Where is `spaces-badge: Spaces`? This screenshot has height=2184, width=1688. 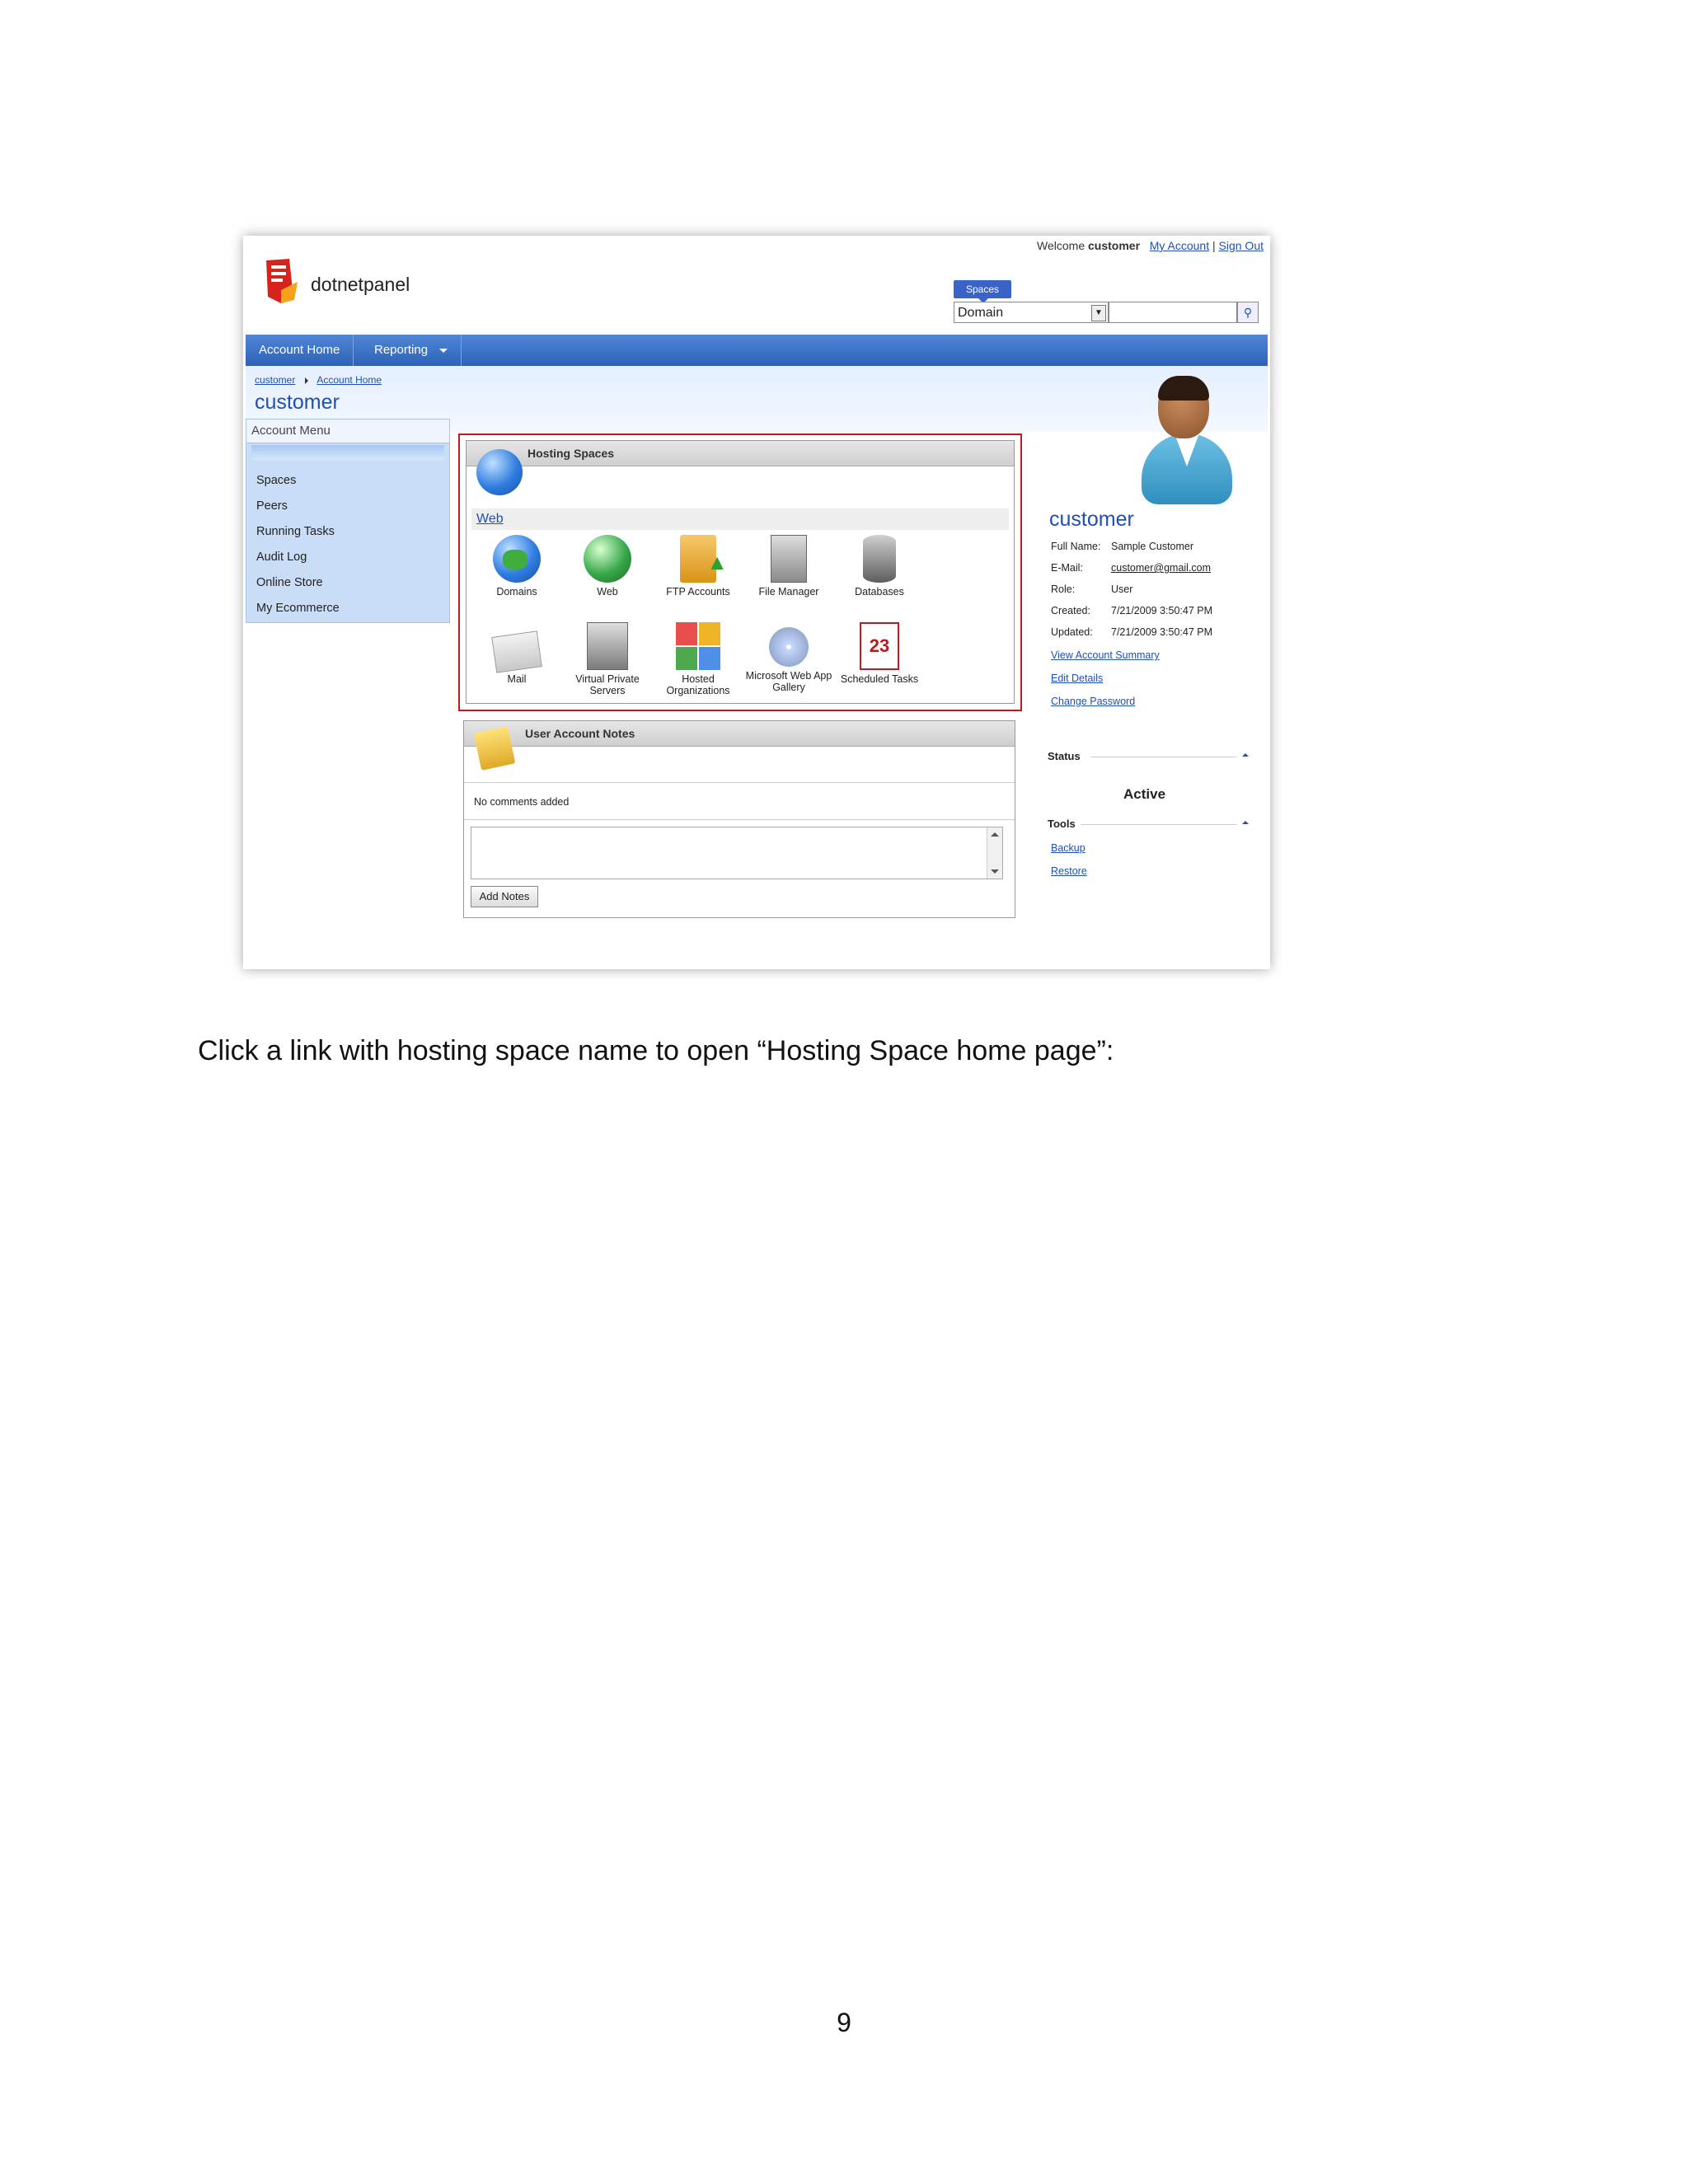
spaces-badge: Spaces is located at coordinates (982, 291).